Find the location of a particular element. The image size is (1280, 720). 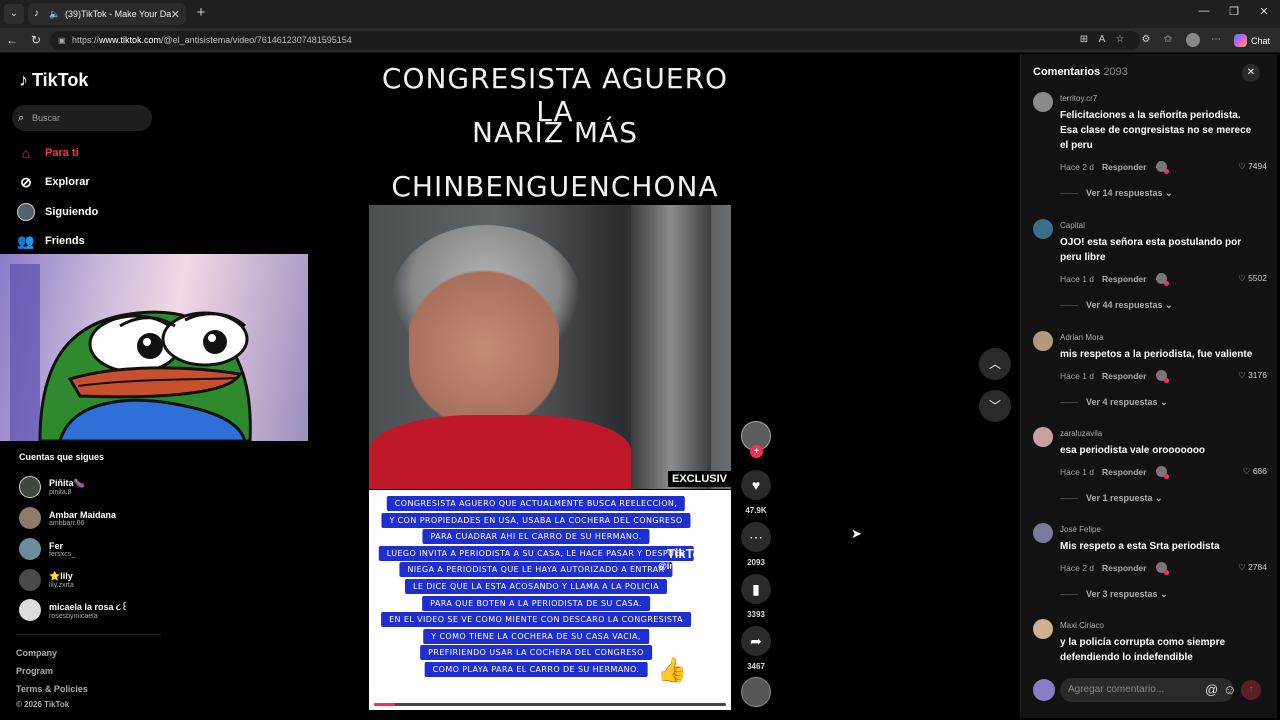

video-progress-bar is located at coordinates (550, 704).